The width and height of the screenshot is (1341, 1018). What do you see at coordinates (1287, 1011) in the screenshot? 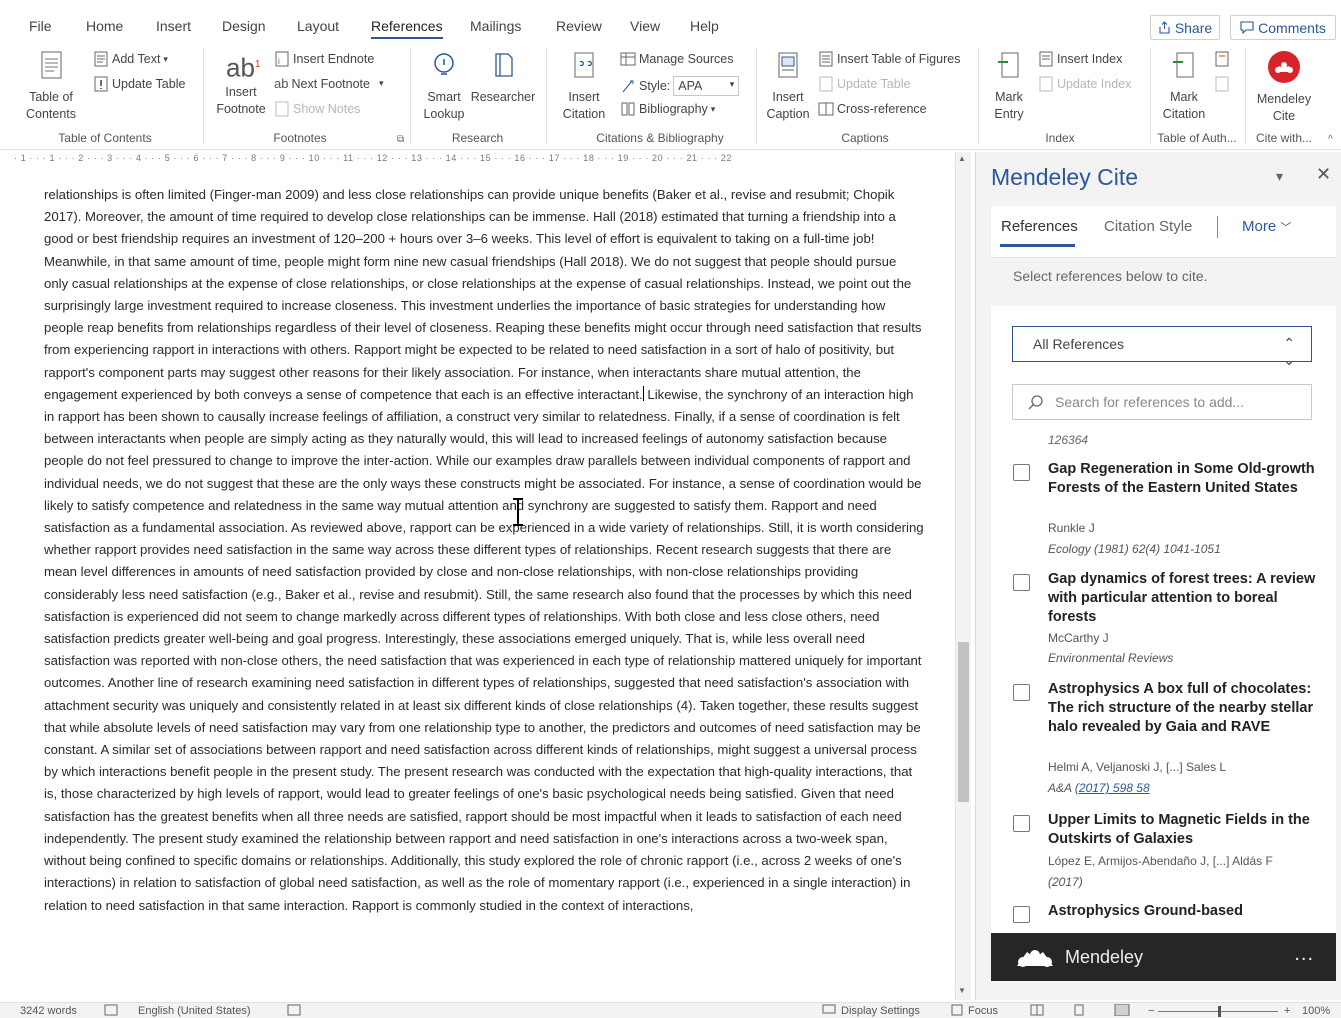
I see `zoom-in-icon: +` at bounding box center [1287, 1011].